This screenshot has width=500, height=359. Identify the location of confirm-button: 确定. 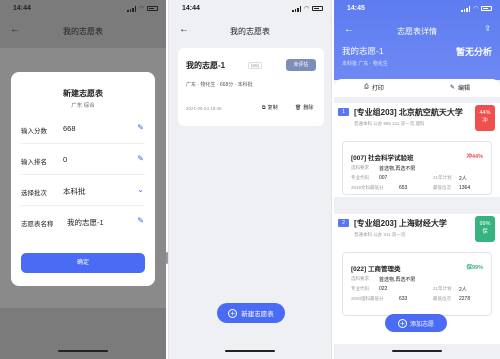
(83, 263).